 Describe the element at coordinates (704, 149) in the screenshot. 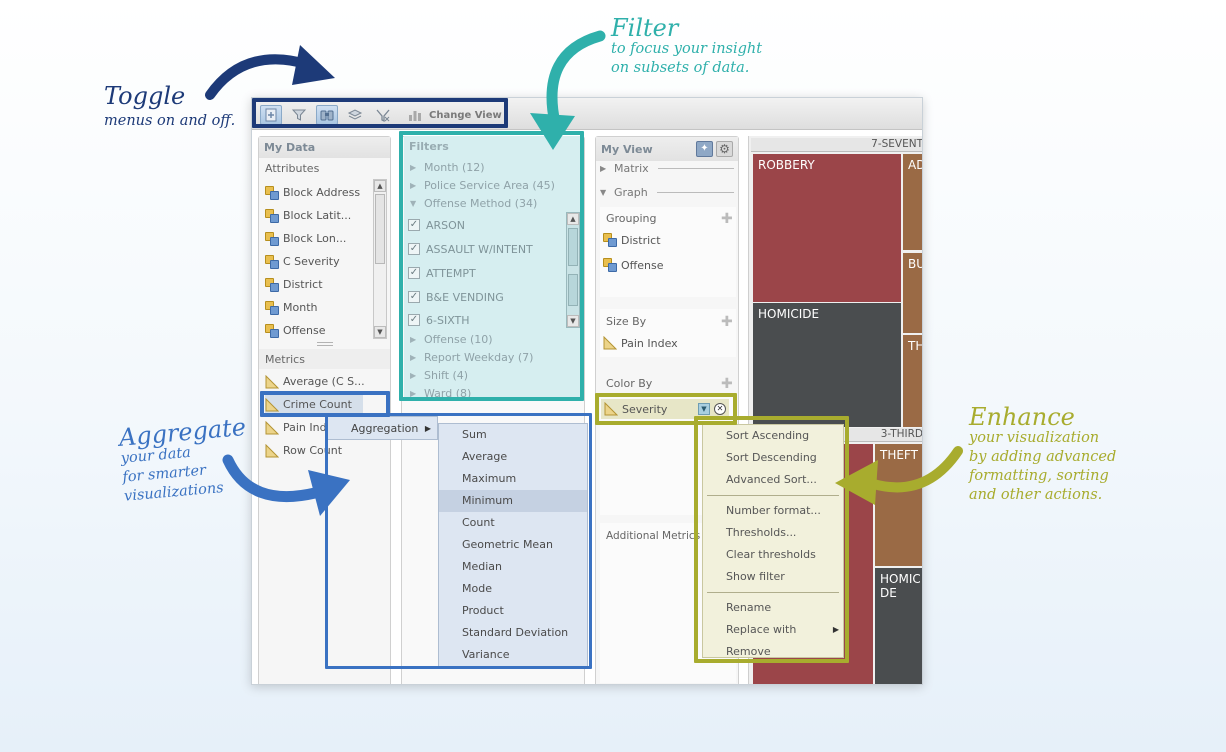

I see `puzzle-icon: ✦` at that location.